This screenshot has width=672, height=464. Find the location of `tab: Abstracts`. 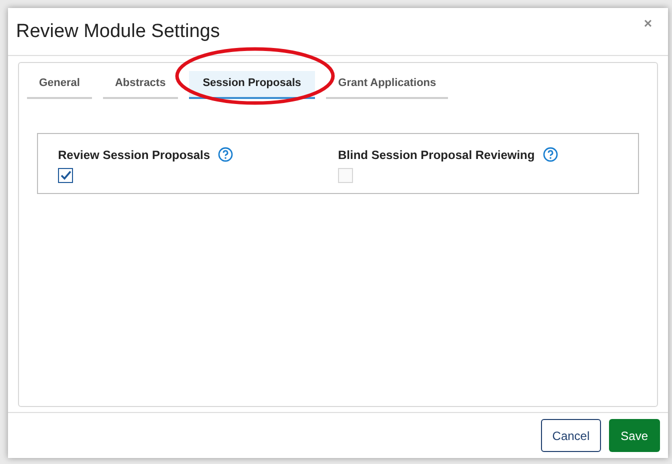

tab: Abstracts is located at coordinates (140, 84).